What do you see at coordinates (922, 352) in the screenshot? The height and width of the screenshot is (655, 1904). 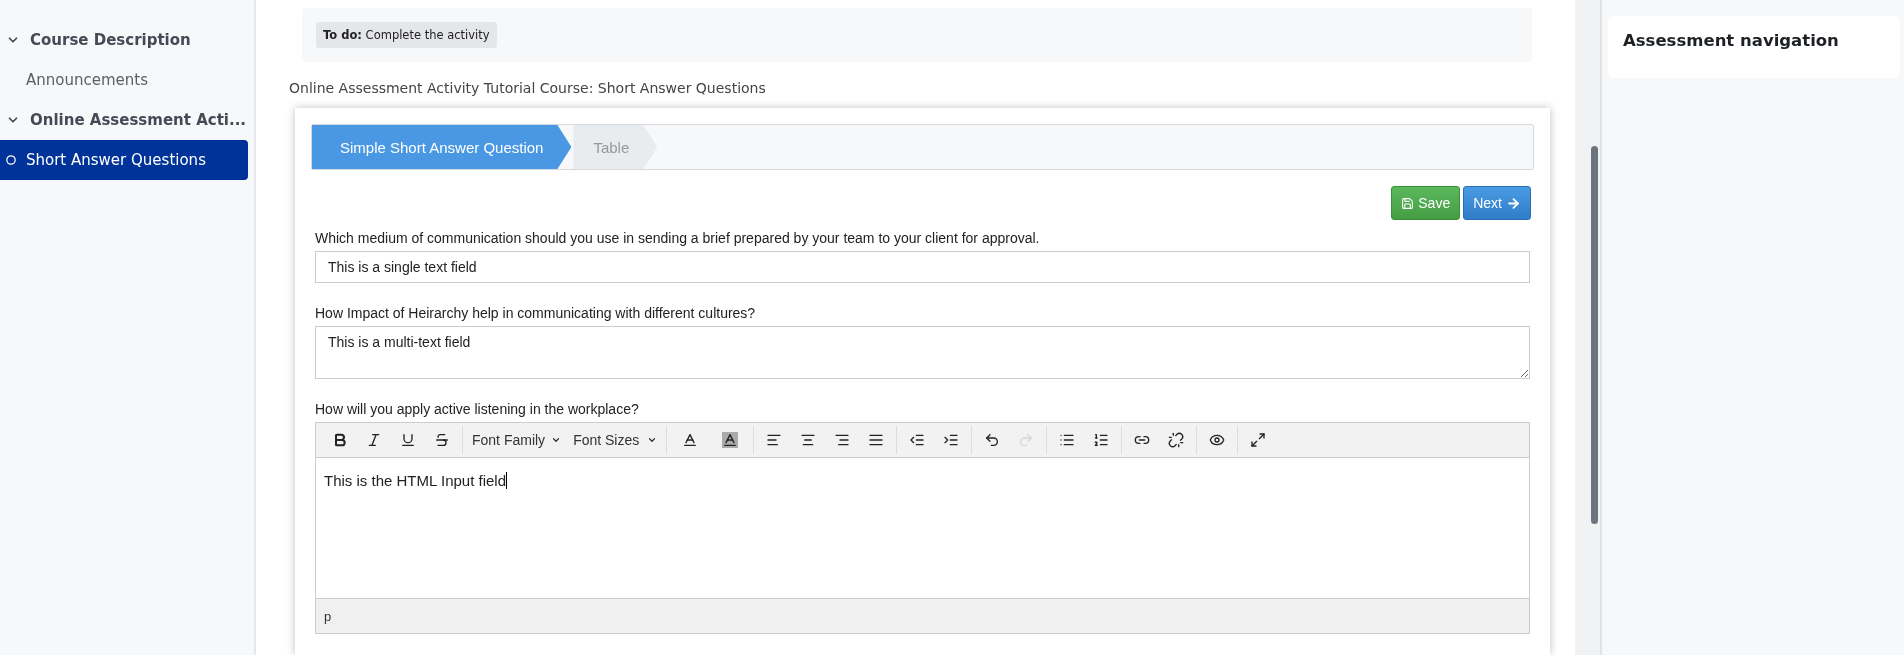 I see `textarea-input: This is a multi-text field` at bounding box center [922, 352].